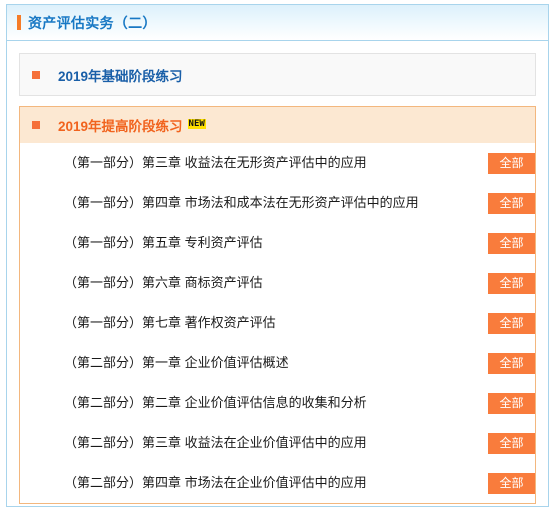 Image resolution: width=555 pixels, height=516 pixels. What do you see at coordinates (299, 163) in the screenshot?
I see `chapter-title: （第一部分）第三章 收益法在无形资产评估中的应用` at bounding box center [299, 163].